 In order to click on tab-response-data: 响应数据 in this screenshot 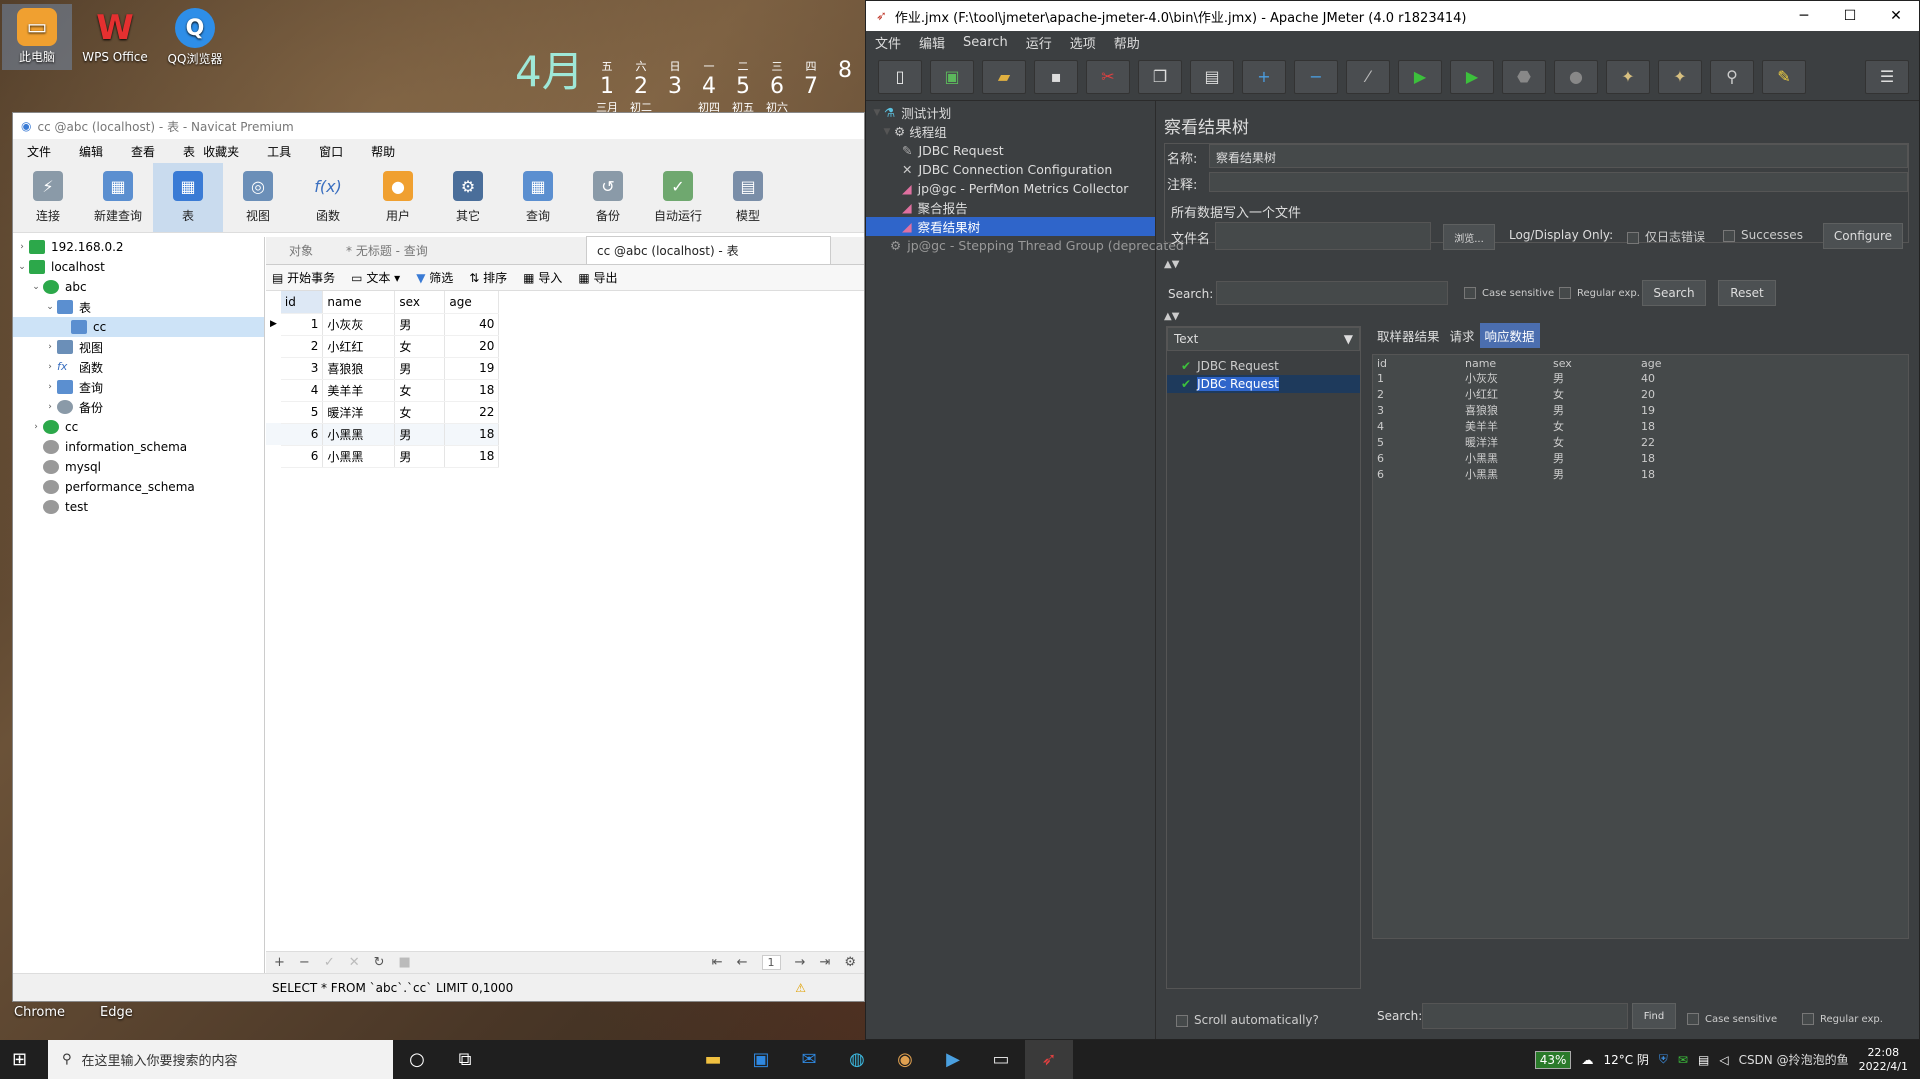, I will do `click(1509, 335)`.